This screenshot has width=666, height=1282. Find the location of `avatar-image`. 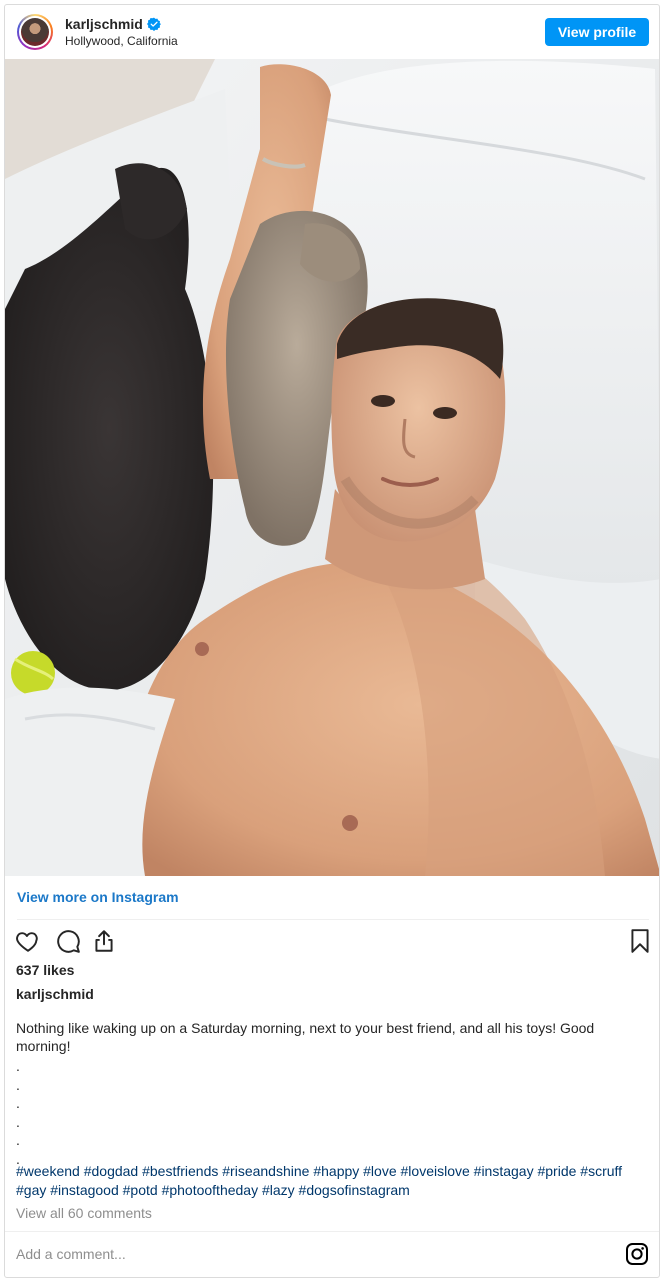

avatar-image is located at coordinates (35, 32).